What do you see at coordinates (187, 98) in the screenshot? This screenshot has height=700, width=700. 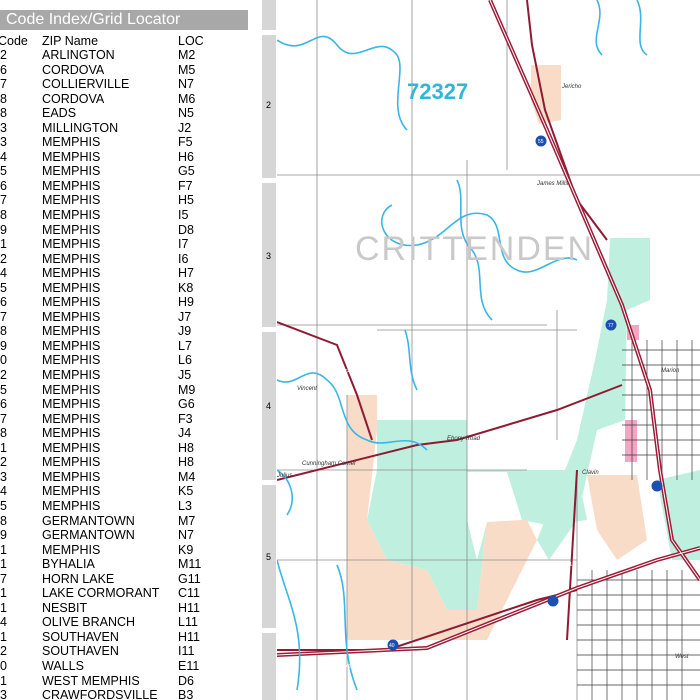 I see `loc-cell: M6` at bounding box center [187, 98].